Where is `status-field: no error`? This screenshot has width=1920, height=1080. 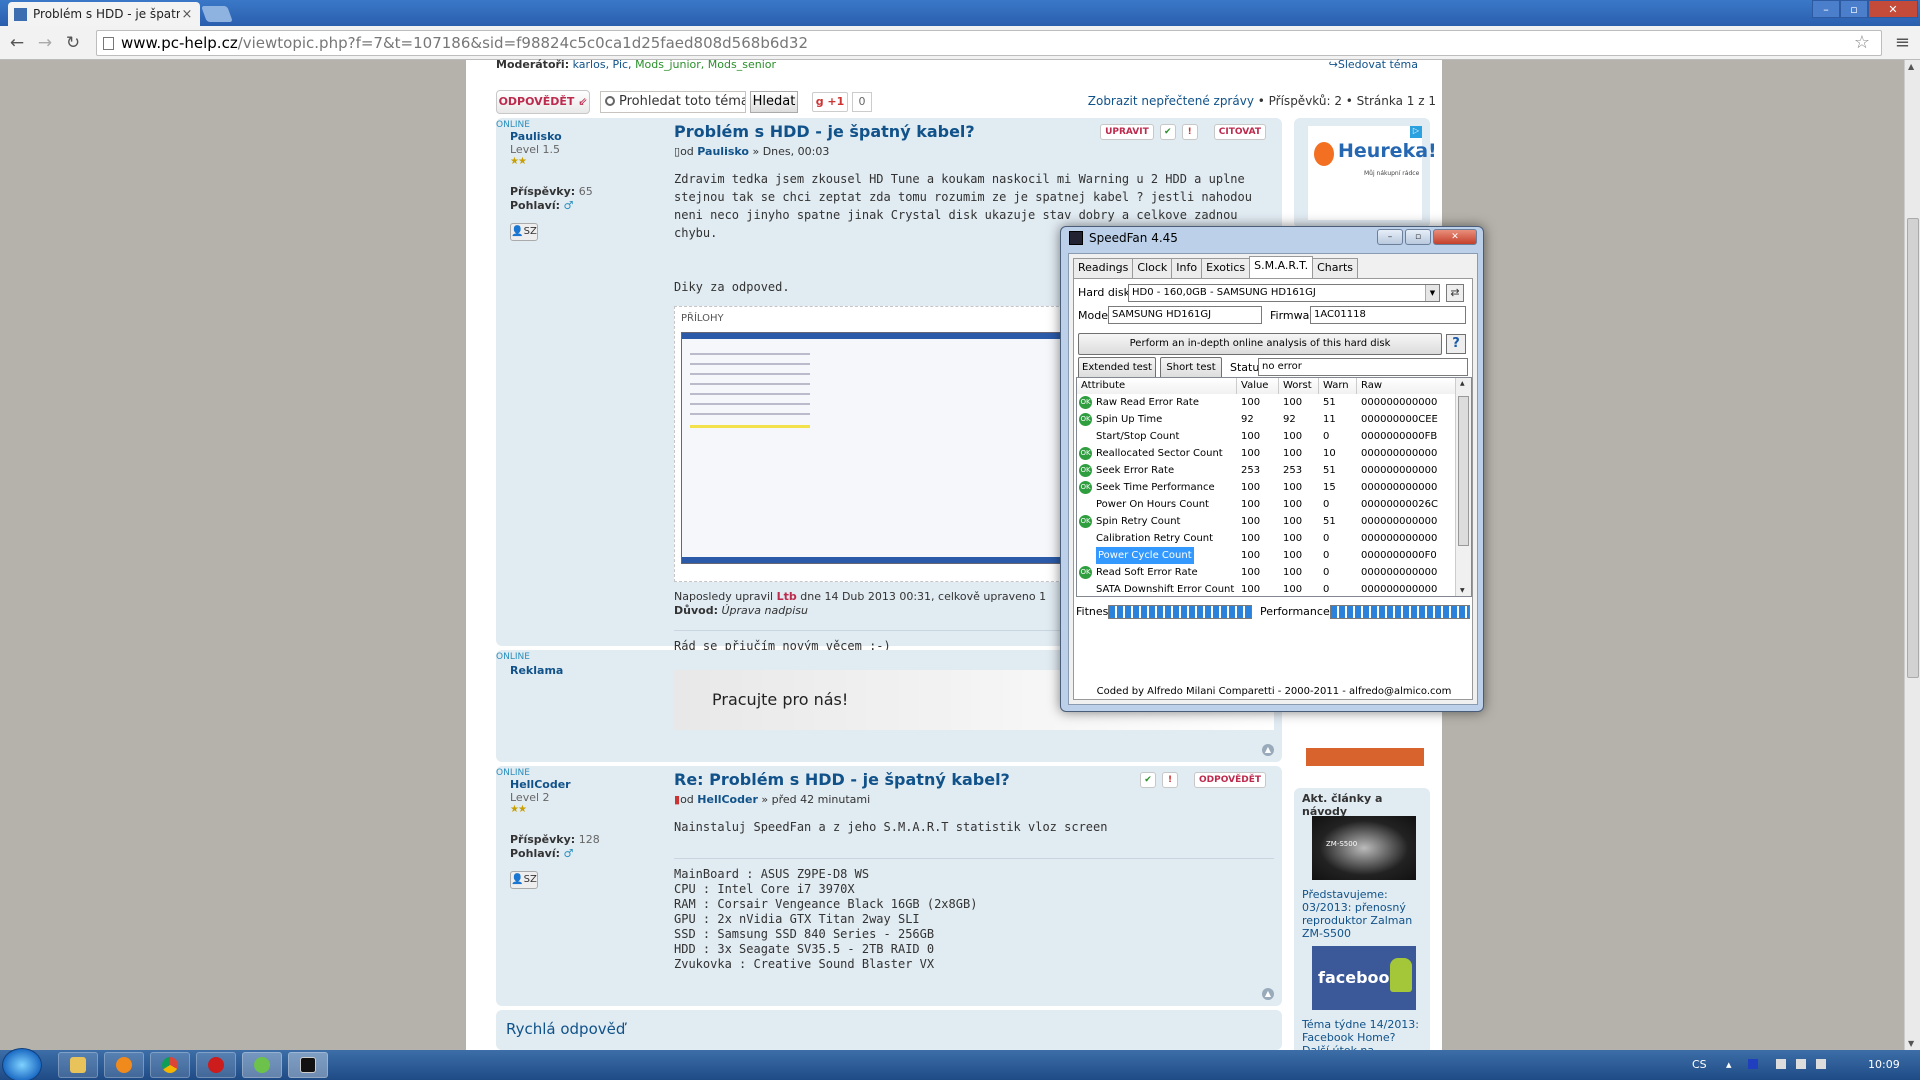
status-field: no error is located at coordinates (1363, 367).